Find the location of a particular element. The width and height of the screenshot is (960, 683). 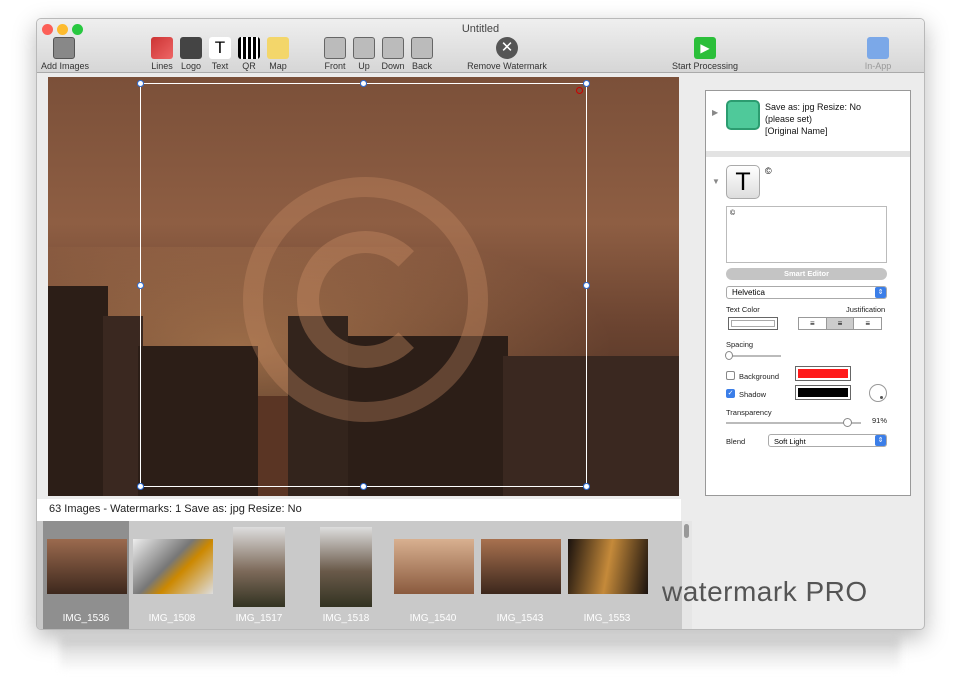

output-name: [Original Name] is located at coordinates (796, 131).